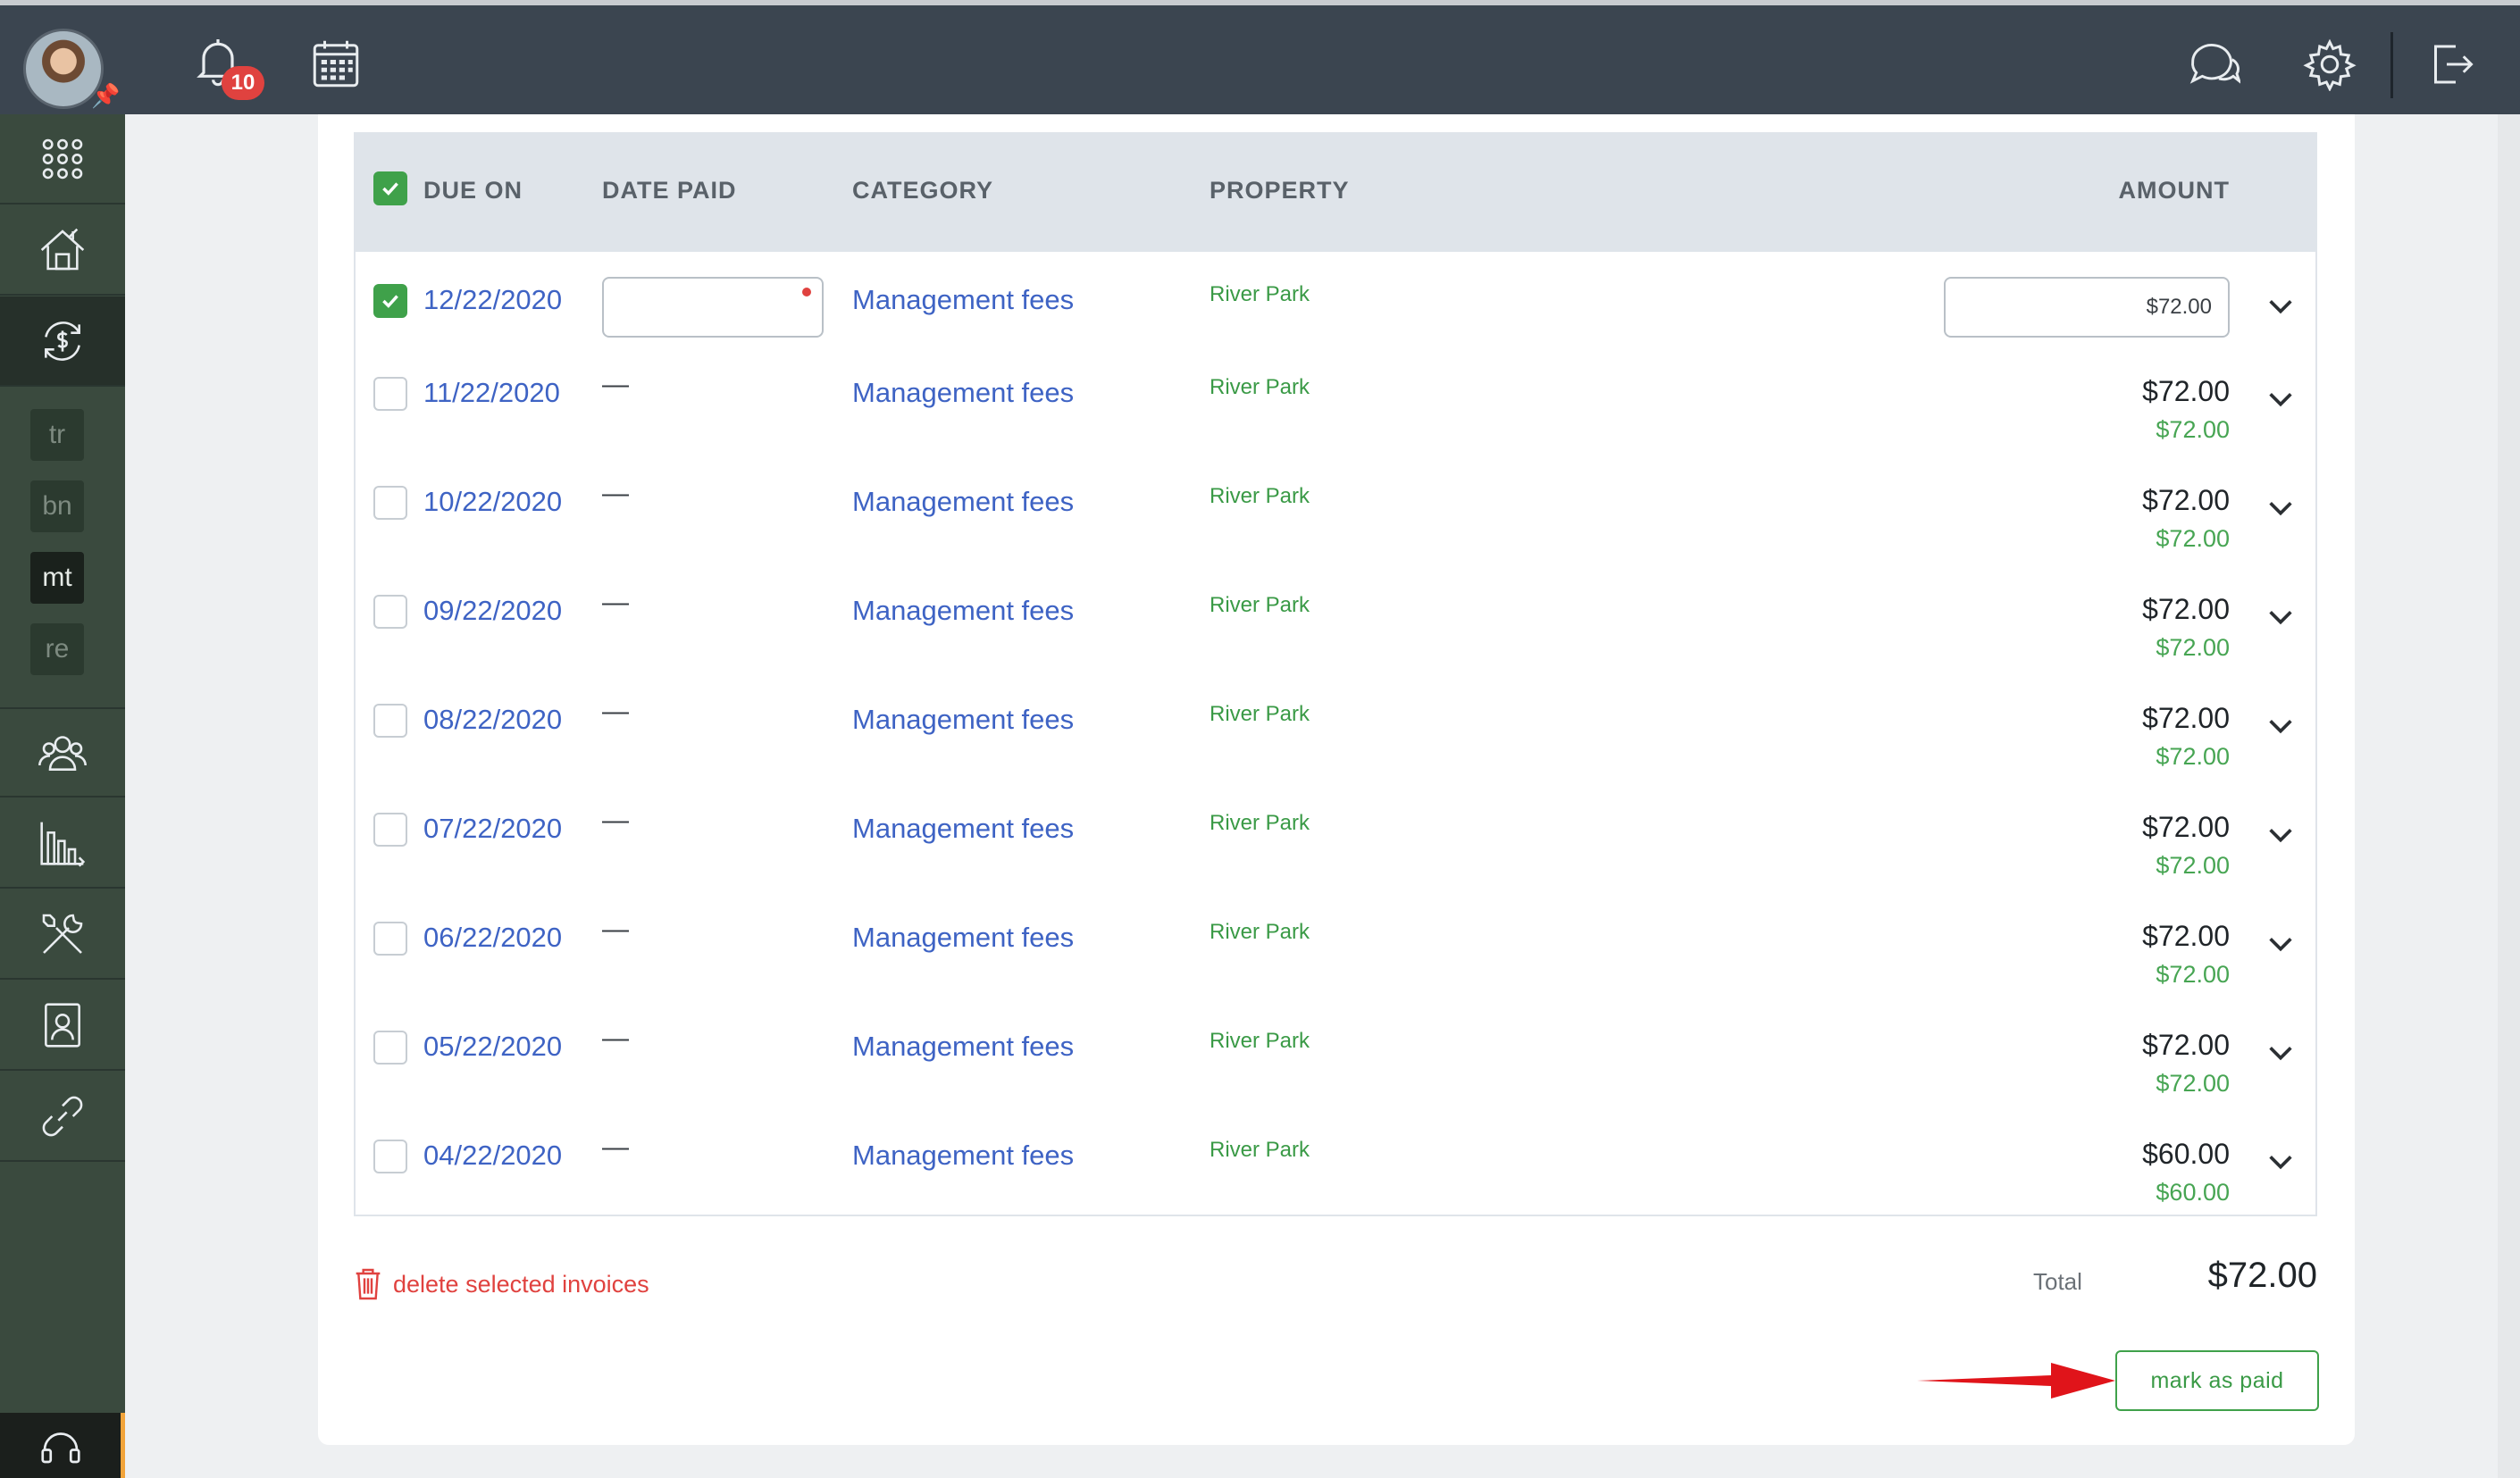 The width and height of the screenshot is (2520, 1478). I want to click on delete-selected-label: delete selected invoices, so click(521, 1284).